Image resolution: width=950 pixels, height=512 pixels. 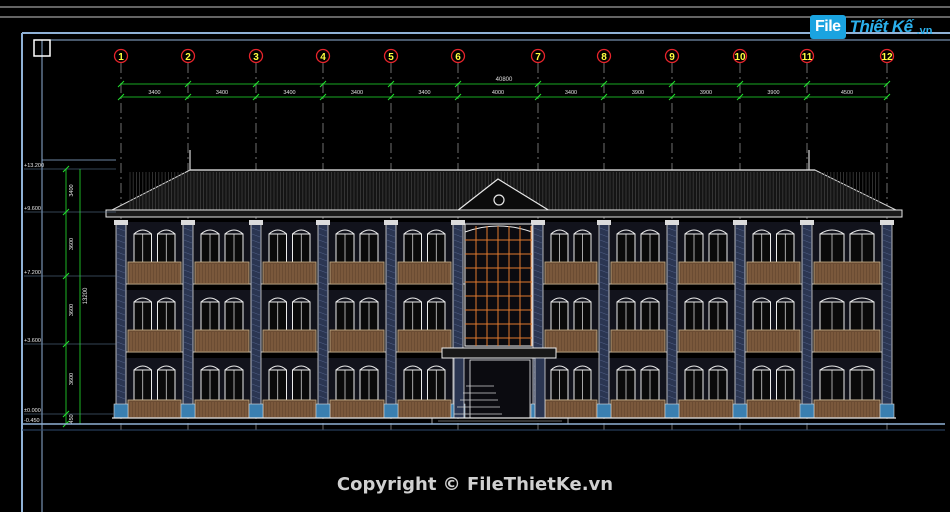 What do you see at coordinates (881, 26) in the screenshot?
I see `logo-brand-text: Thiết Kế` at bounding box center [881, 26].